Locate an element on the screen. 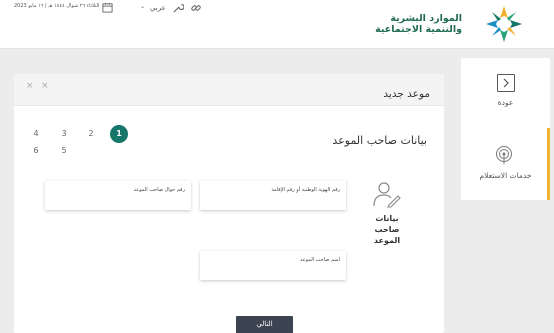 The height and width of the screenshot is (333, 554). ministry-name-line2: والتنمية الاجتماعية is located at coordinates (418, 29).